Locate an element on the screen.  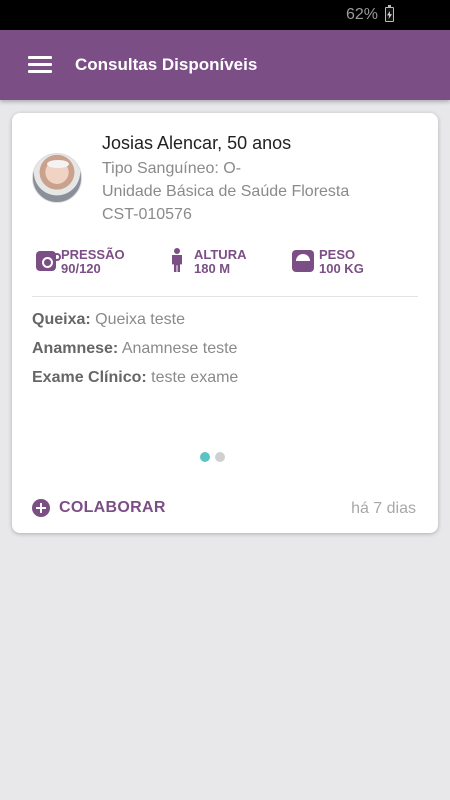
vitals-row: PRESSÃO 90/120 ALTURA 180 M PESO 100 KG is located at coordinates (224, 264).